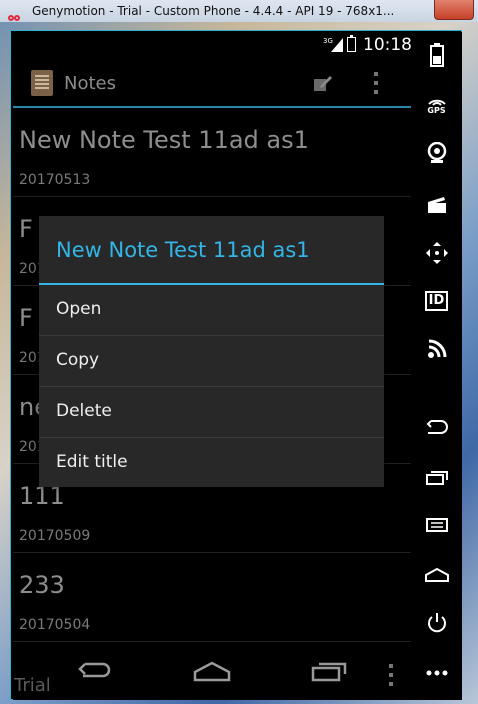 The image size is (478, 704). I want to click on menu-button-icon, so click(436, 525).